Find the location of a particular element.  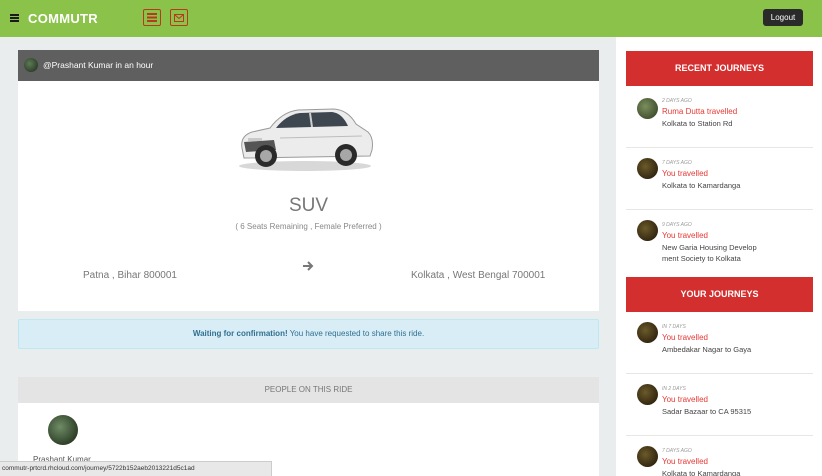

journey-route: Sadar Bazaar to CA 95315 is located at coordinates (707, 411).